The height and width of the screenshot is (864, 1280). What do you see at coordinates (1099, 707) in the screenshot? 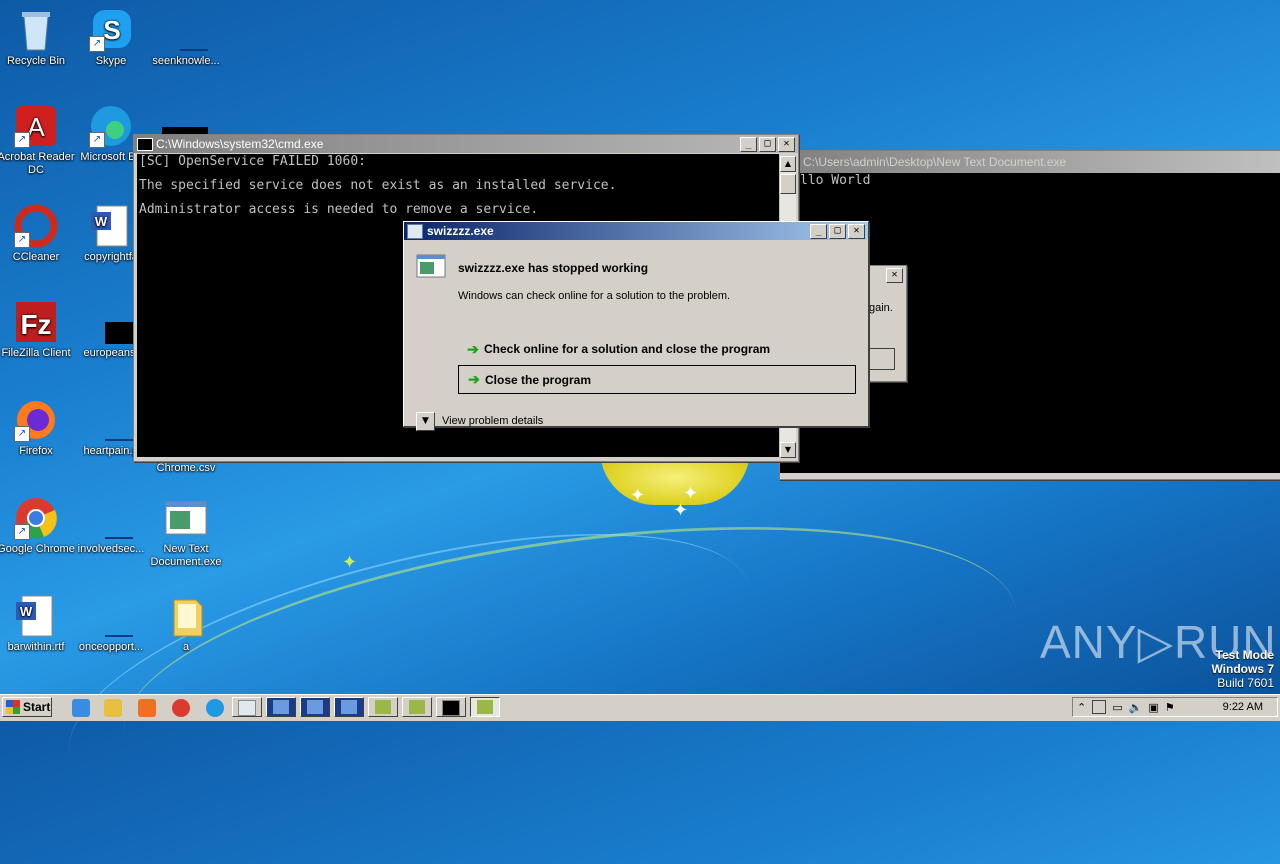
I see `action-center-icon` at bounding box center [1099, 707].